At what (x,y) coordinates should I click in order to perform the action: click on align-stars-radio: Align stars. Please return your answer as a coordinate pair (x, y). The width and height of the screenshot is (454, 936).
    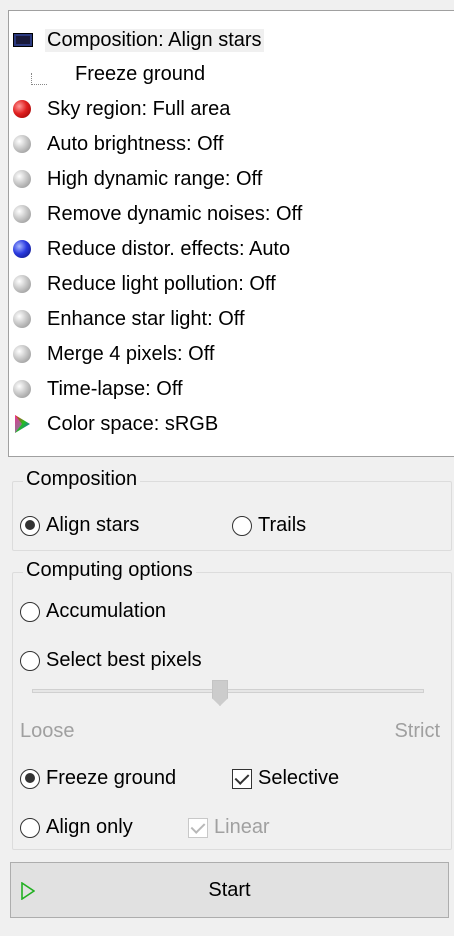
    Looking at the image, I should click on (79, 525).